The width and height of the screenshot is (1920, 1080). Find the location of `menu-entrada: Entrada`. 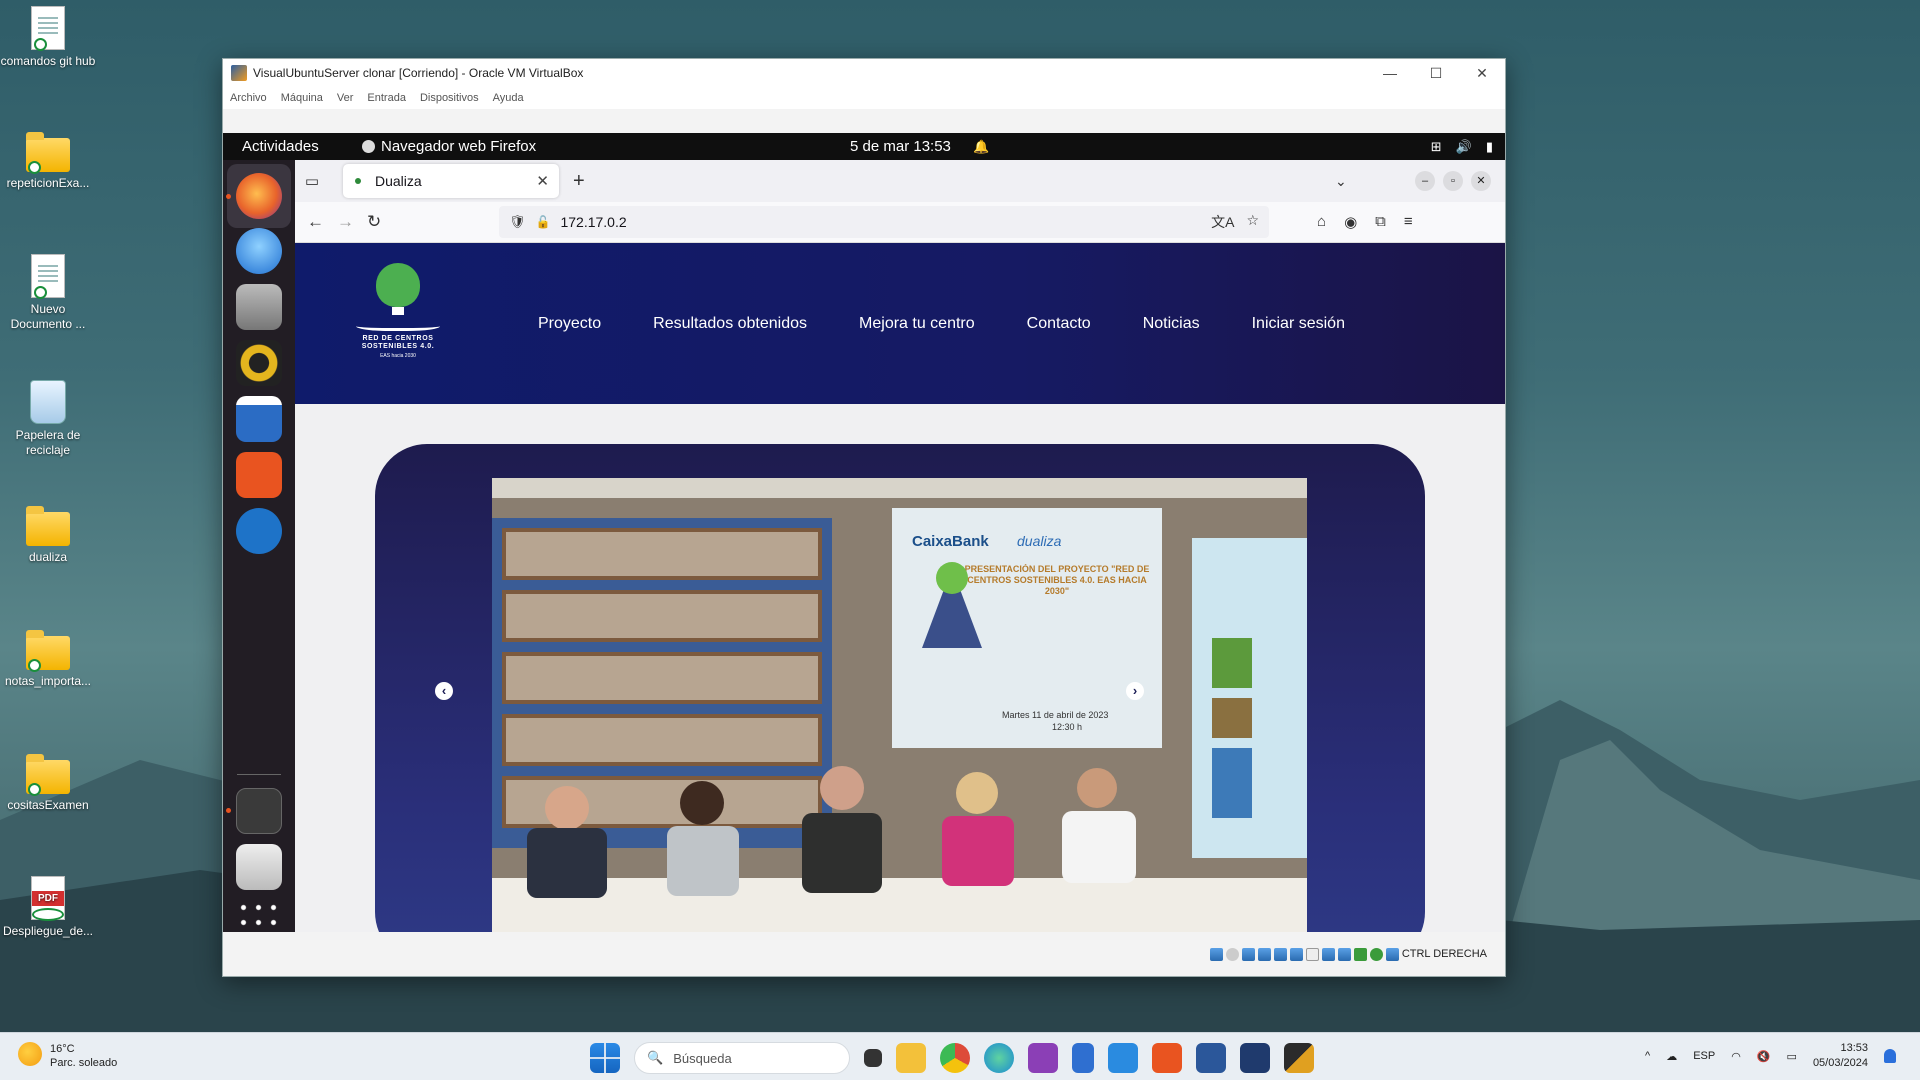

menu-entrada: Entrada is located at coordinates (386, 98).